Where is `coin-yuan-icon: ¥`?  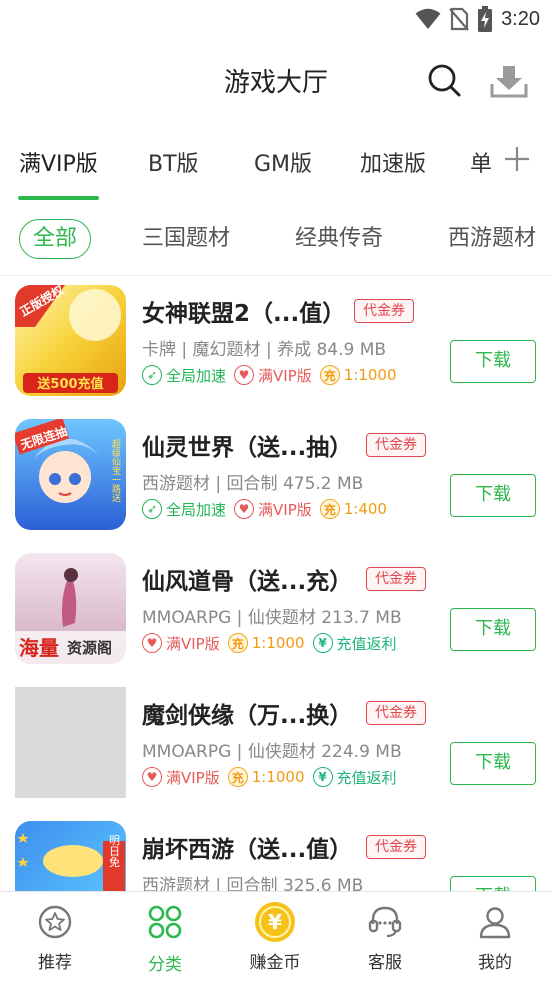 coin-yuan-icon: ¥ is located at coordinates (275, 922).